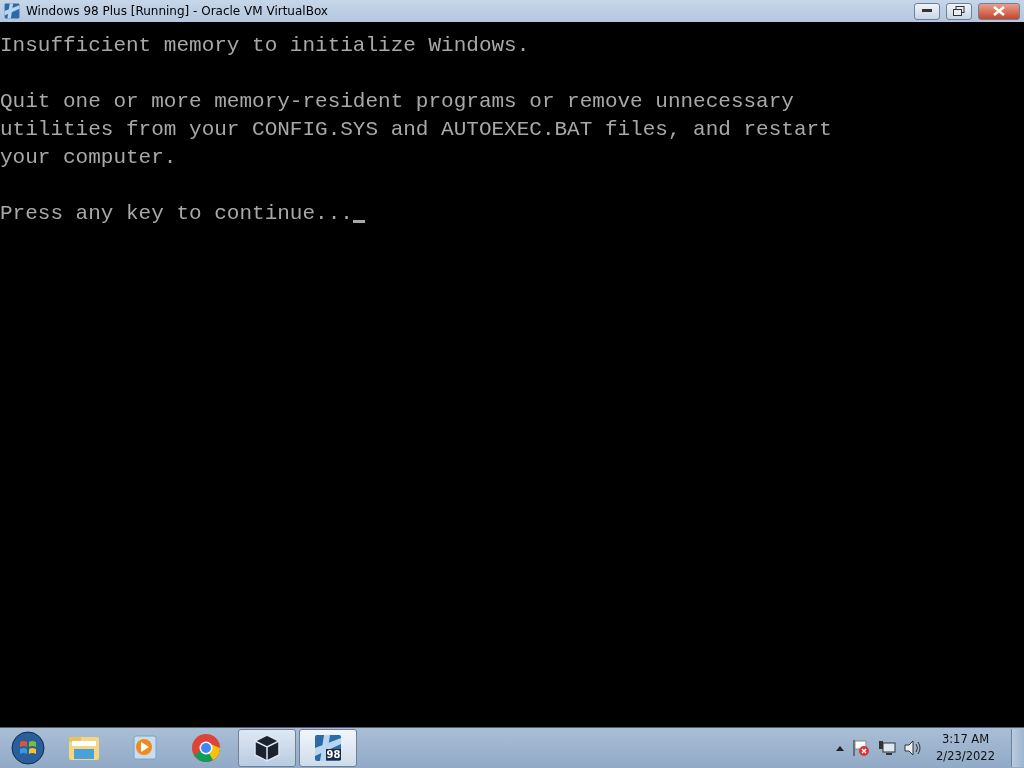 The image size is (1024, 768). Describe the element at coordinates (397, 102) in the screenshot. I see `console-line: Quit one or more memory-resident programs or remove unnecessary` at that location.